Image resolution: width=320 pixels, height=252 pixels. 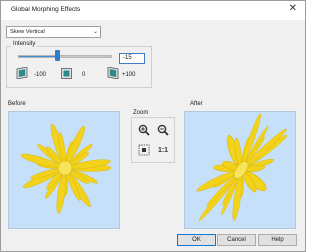 I want to click on effect-type-value: Skew Vertical, so click(x=27, y=32).